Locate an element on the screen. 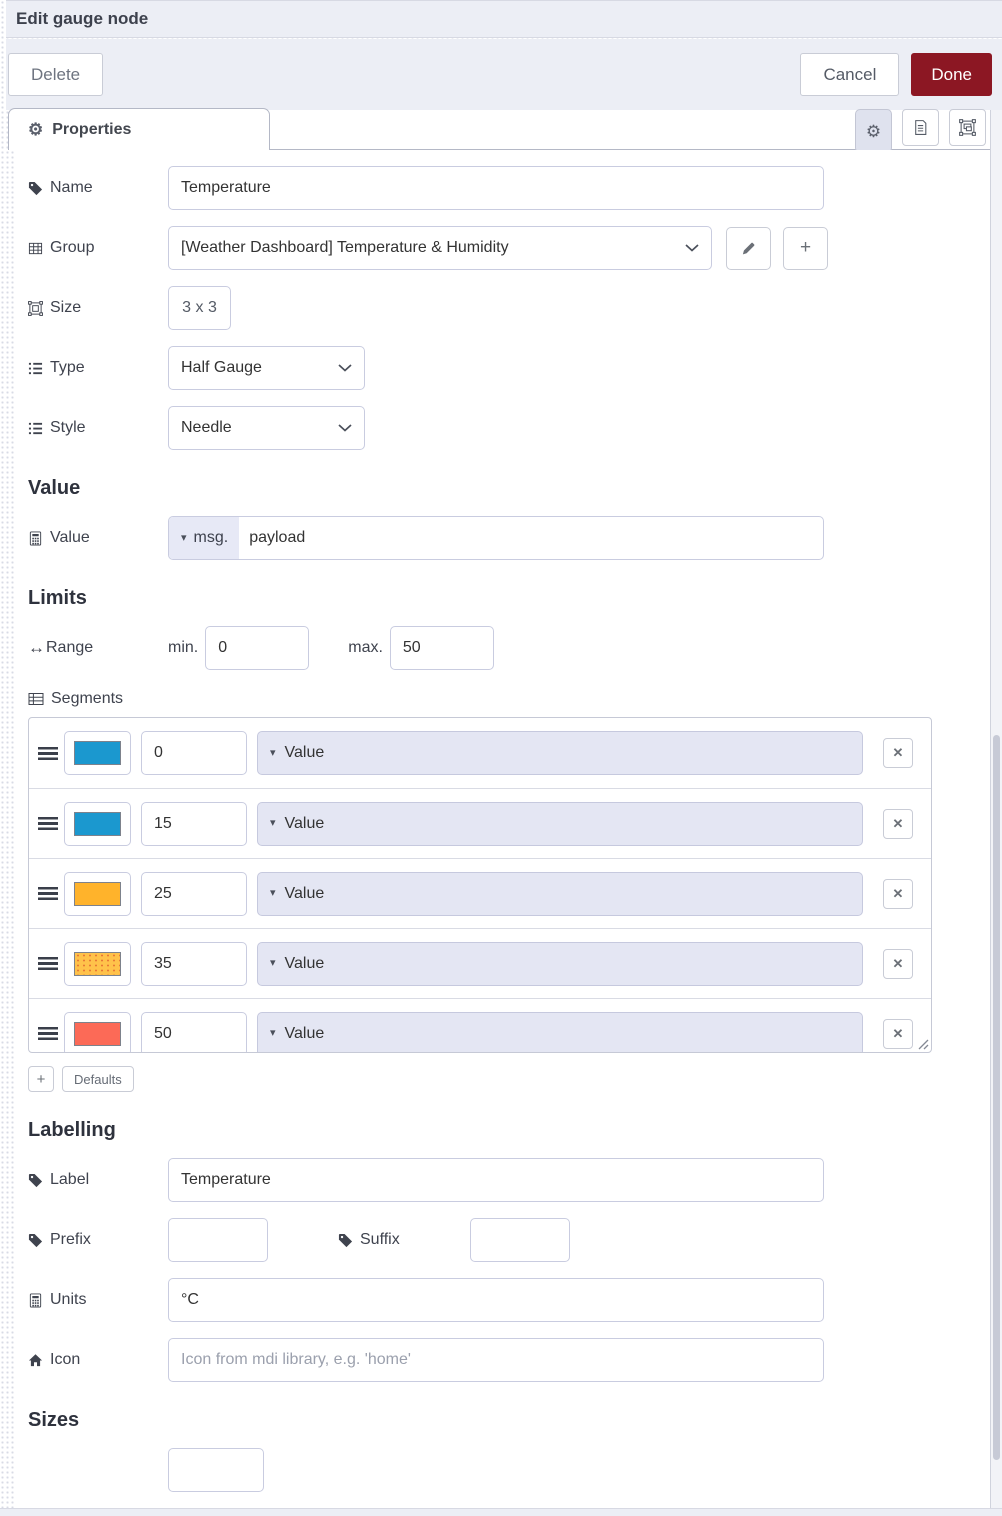 The image size is (1002, 1516). scrollbar-thumb is located at coordinates (996, 1097).